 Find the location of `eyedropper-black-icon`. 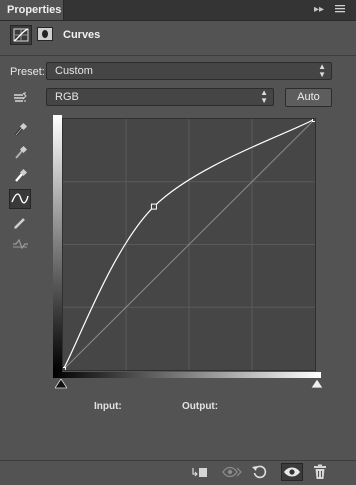

eyedropper-black-icon is located at coordinates (20, 130).